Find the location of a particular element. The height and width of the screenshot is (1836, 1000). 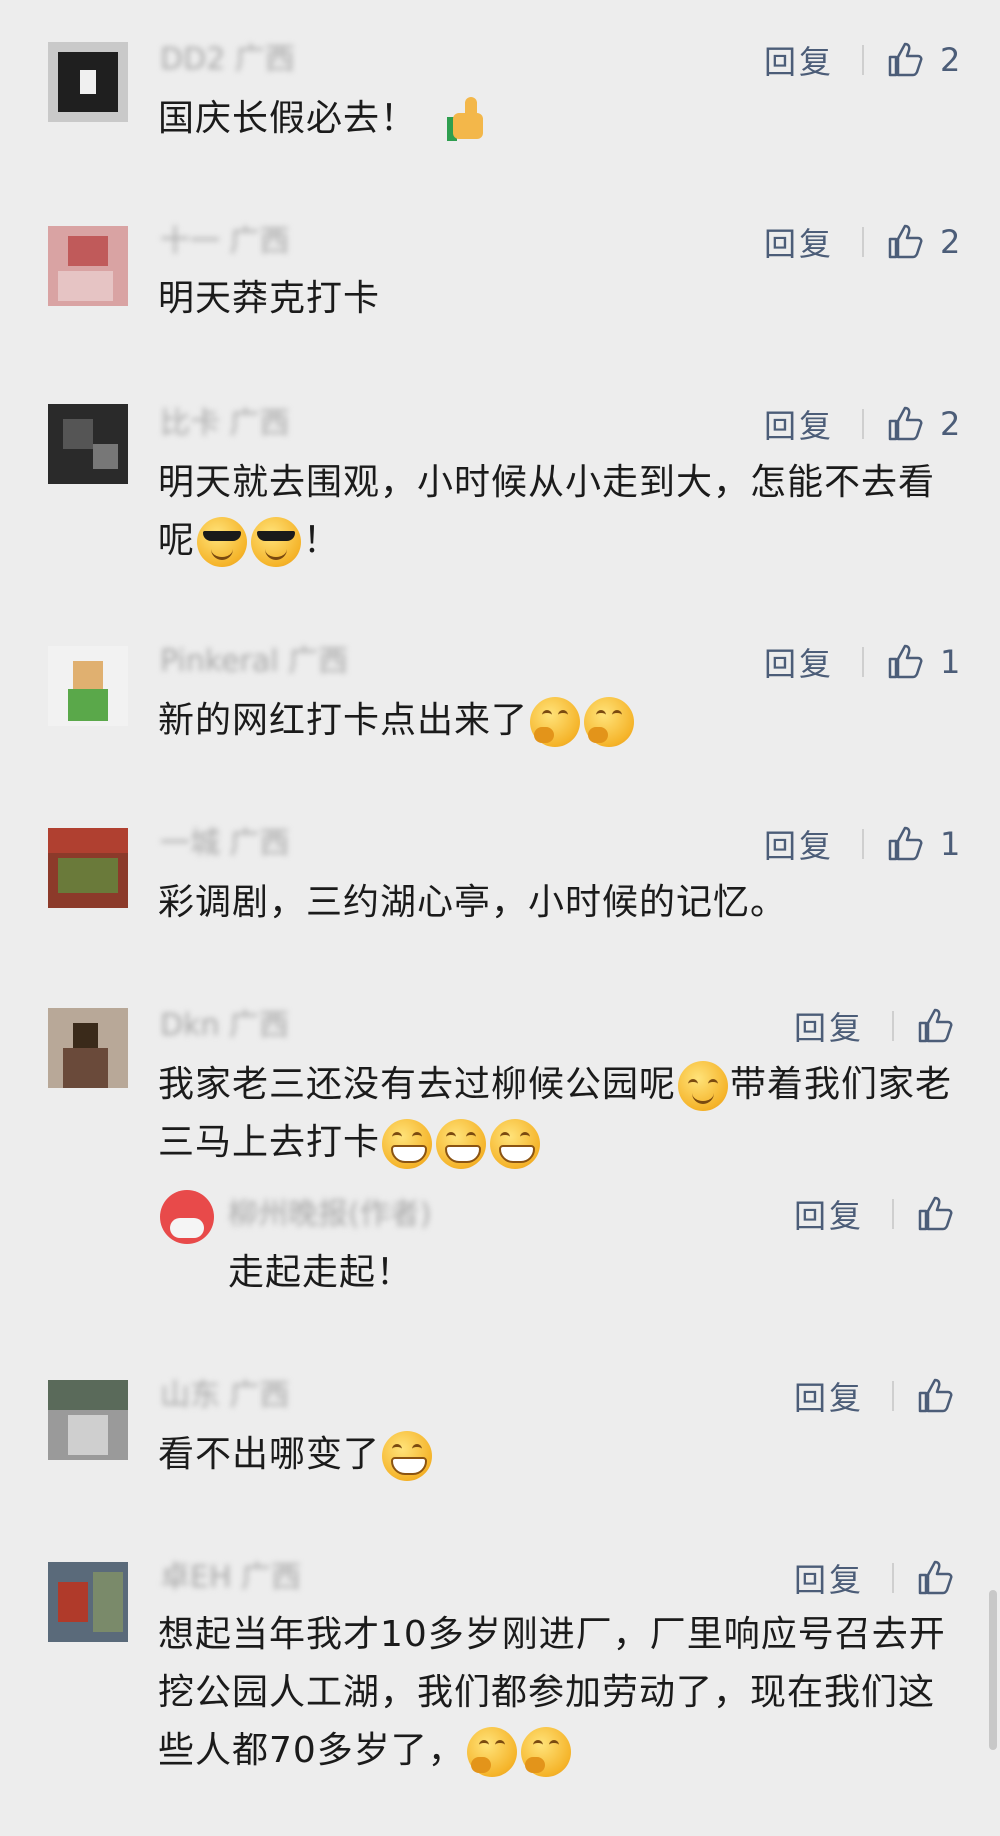

comment-text-body: 国庆长假必去！ is located at coordinates (288, 118).